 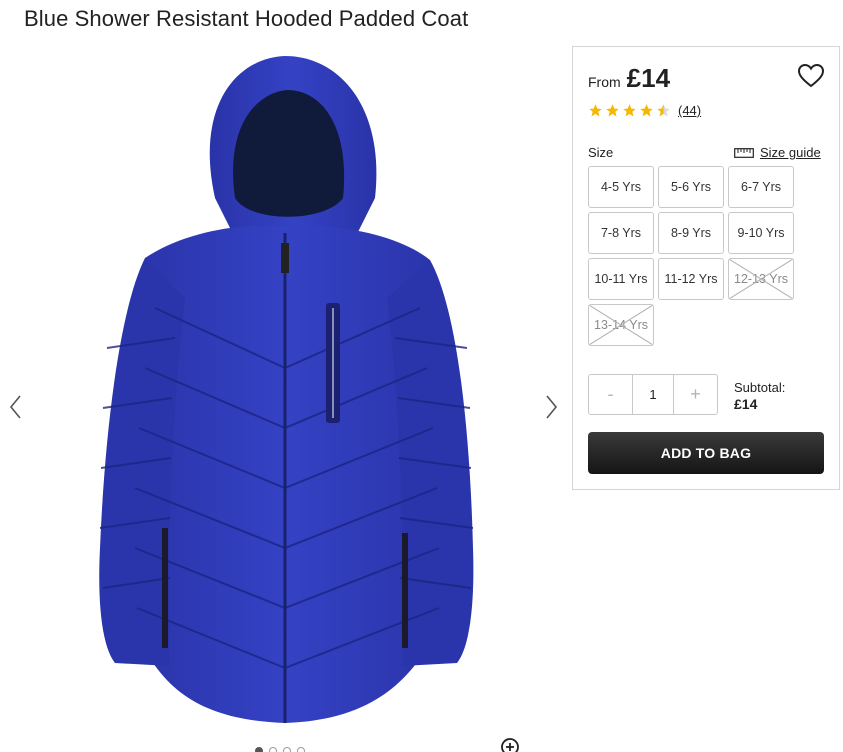 I want to click on size-option-button: 6-7 Yrs, so click(x=761, y=187).